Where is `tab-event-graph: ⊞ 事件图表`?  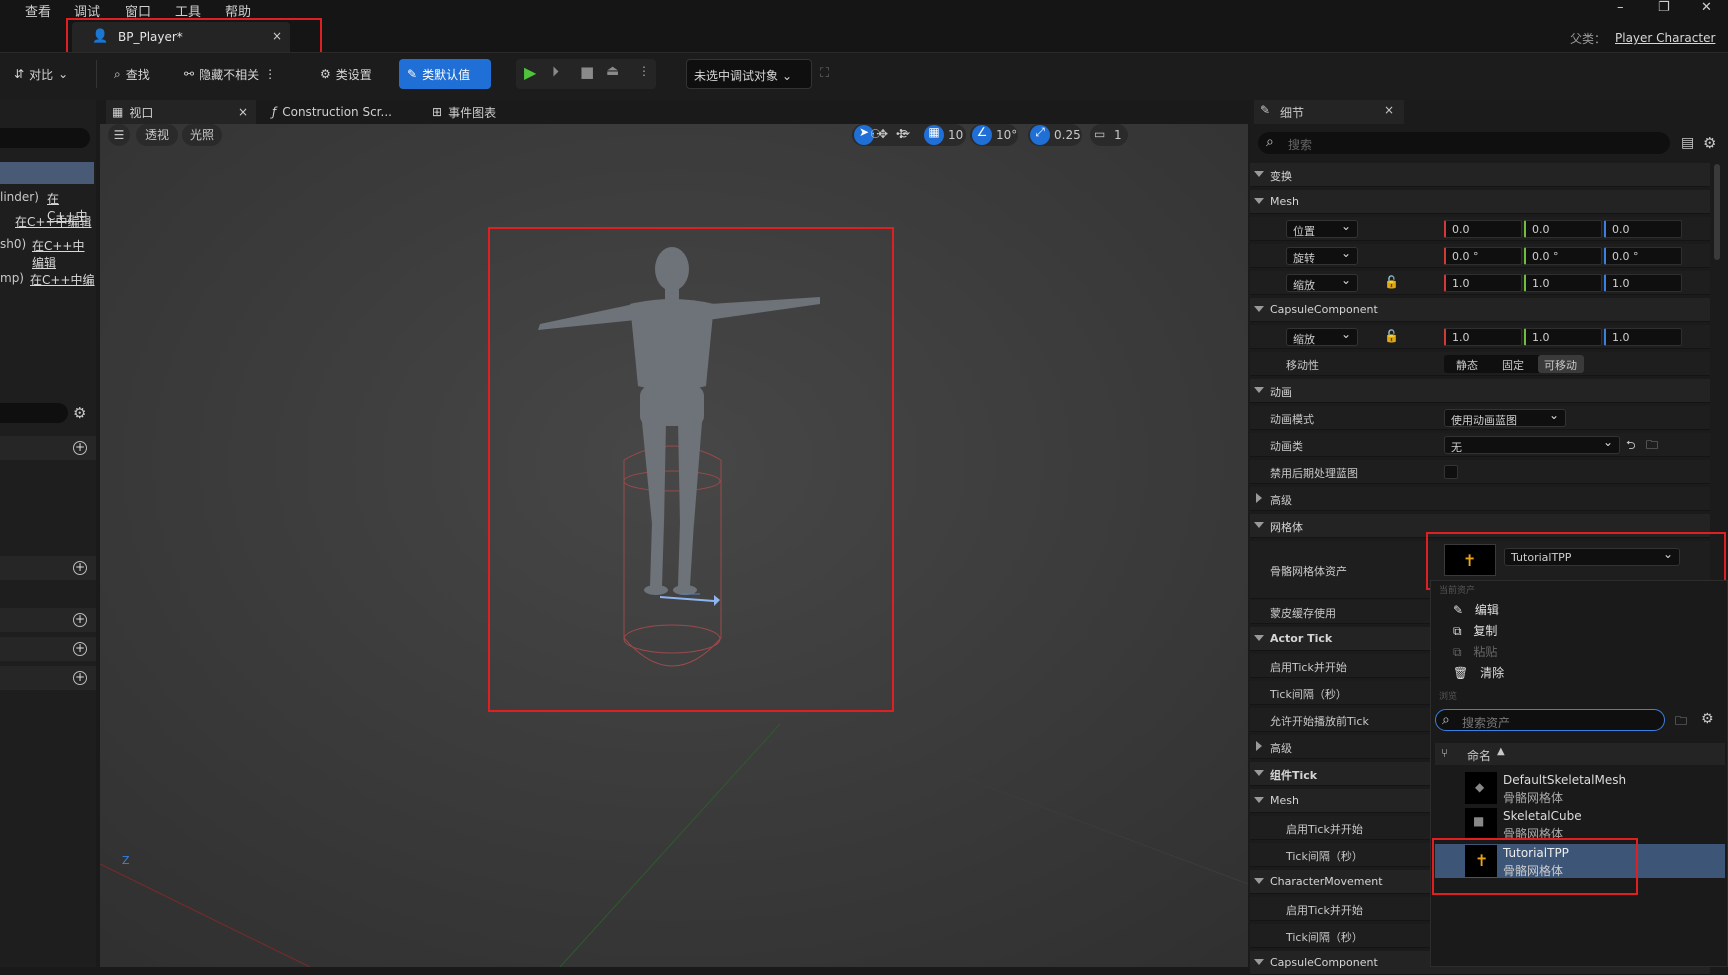 tab-event-graph: ⊞ 事件图表 is located at coordinates (464, 112).